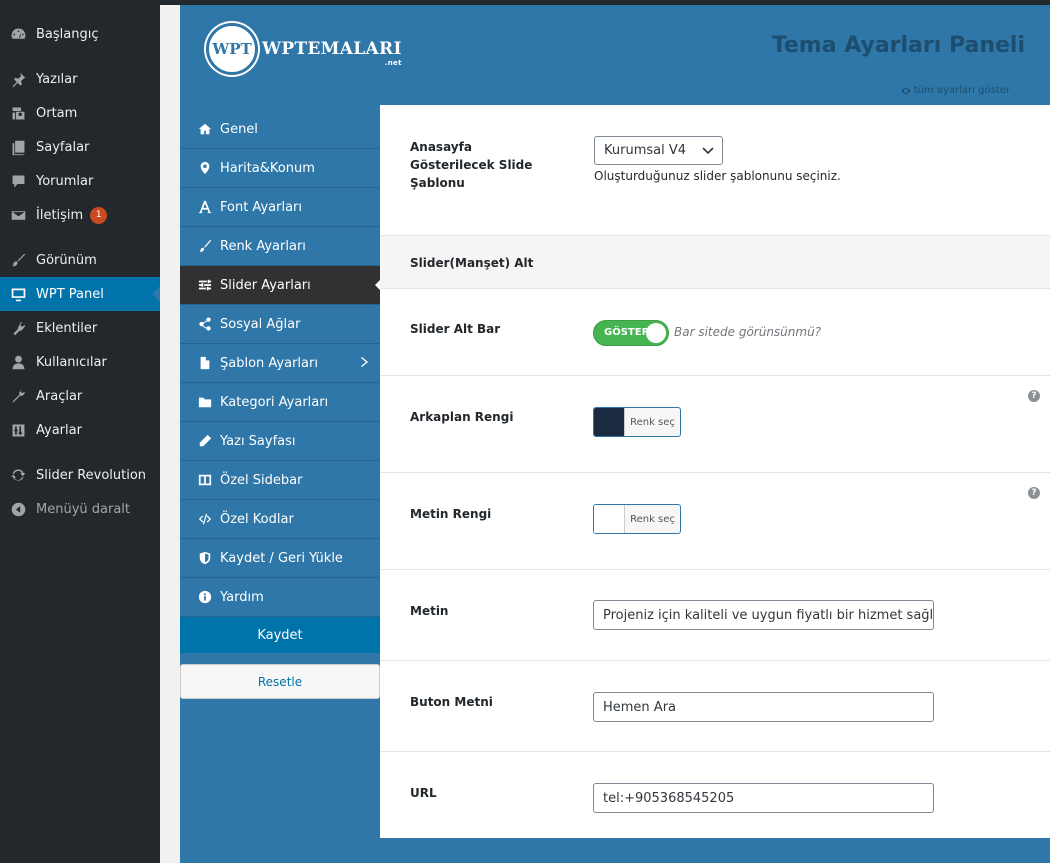 Image resolution: width=1050 pixels, height=863 pixels. I want to click on sliders-icon, so click(204, 285).